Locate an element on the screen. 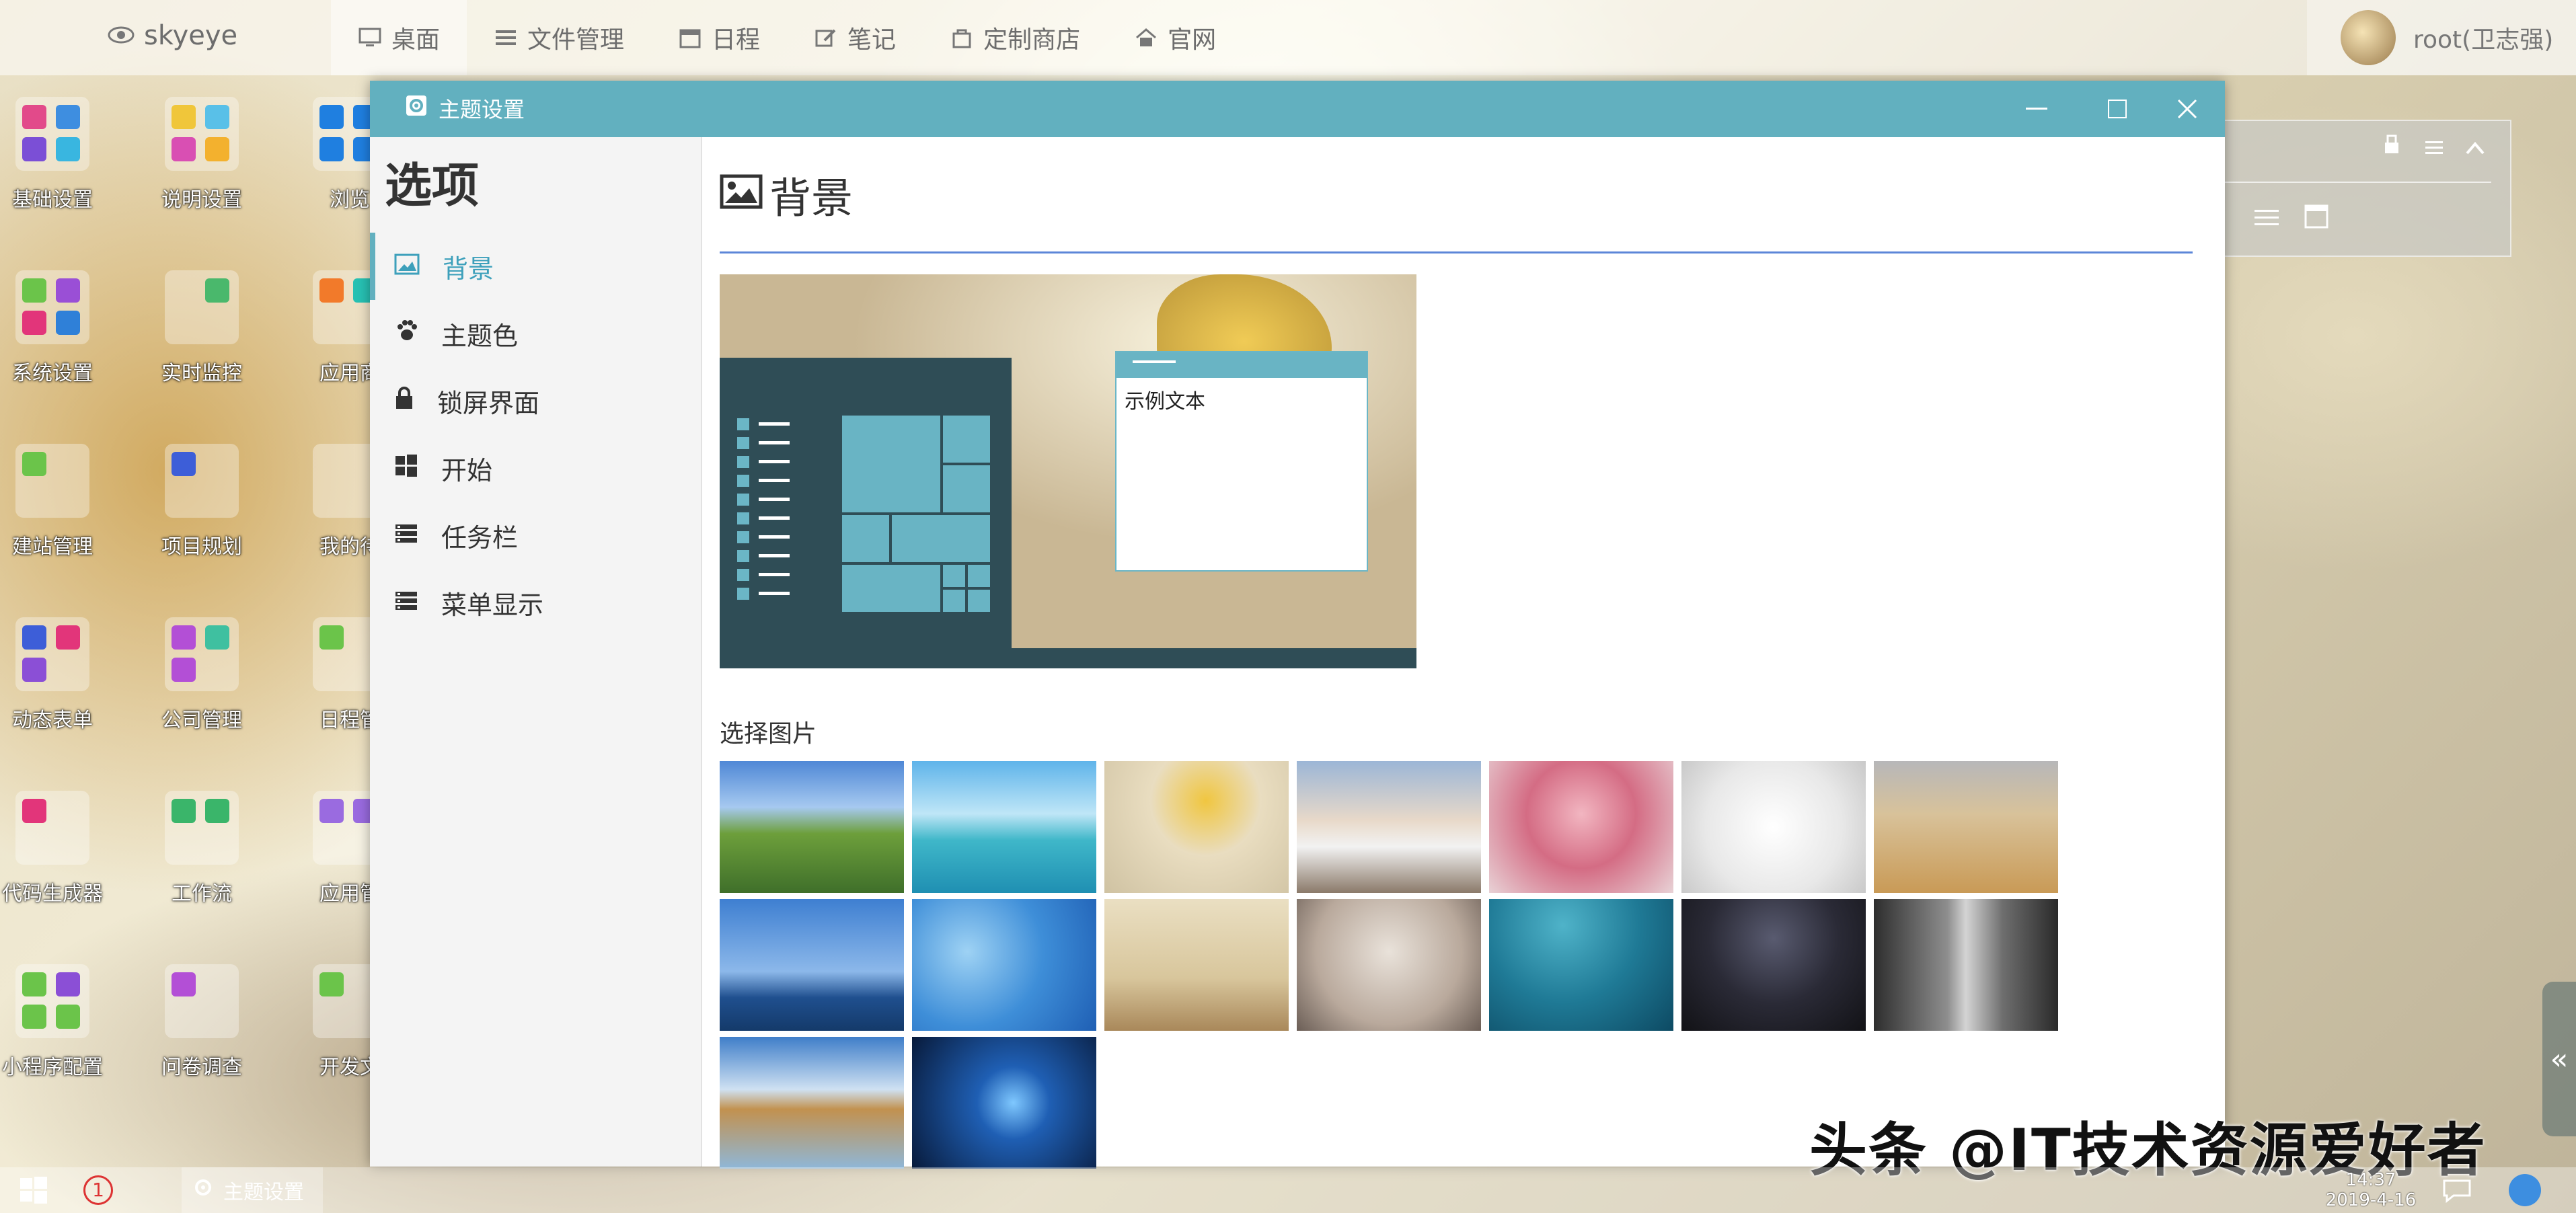  wallpaper-thumbnail-milky-way-tent is located at coordinates (1773, 965).